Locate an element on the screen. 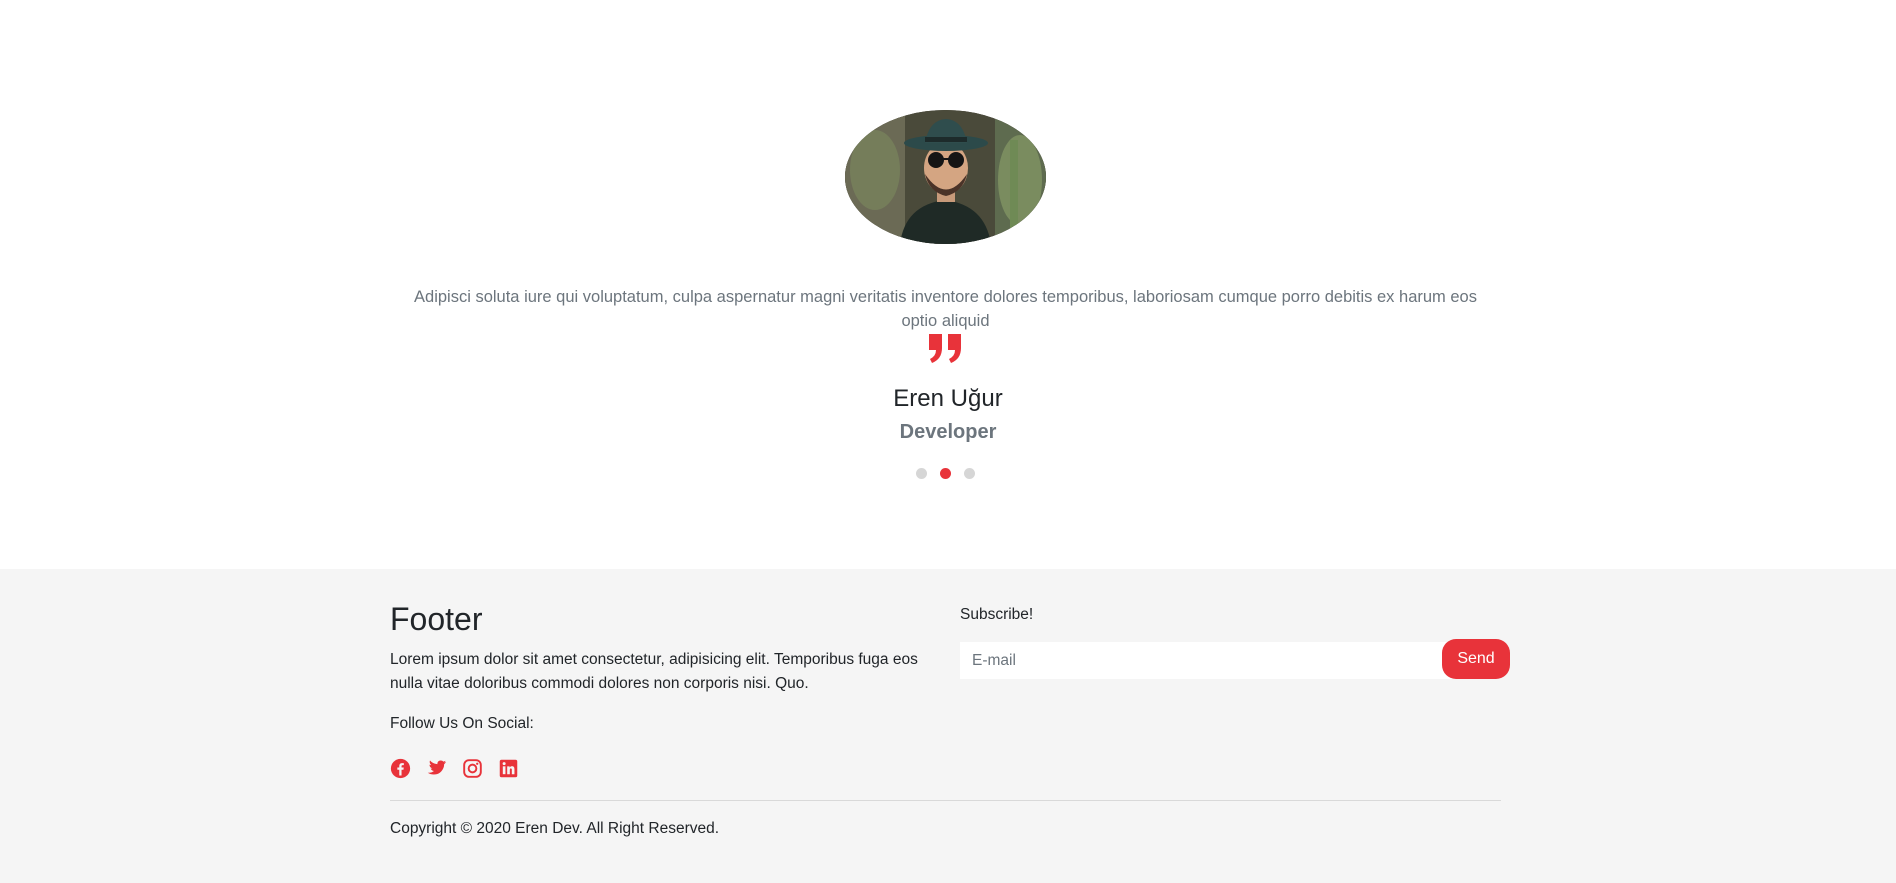 The image size is (1896, 883). social-links is located at coordinates (454, 768).